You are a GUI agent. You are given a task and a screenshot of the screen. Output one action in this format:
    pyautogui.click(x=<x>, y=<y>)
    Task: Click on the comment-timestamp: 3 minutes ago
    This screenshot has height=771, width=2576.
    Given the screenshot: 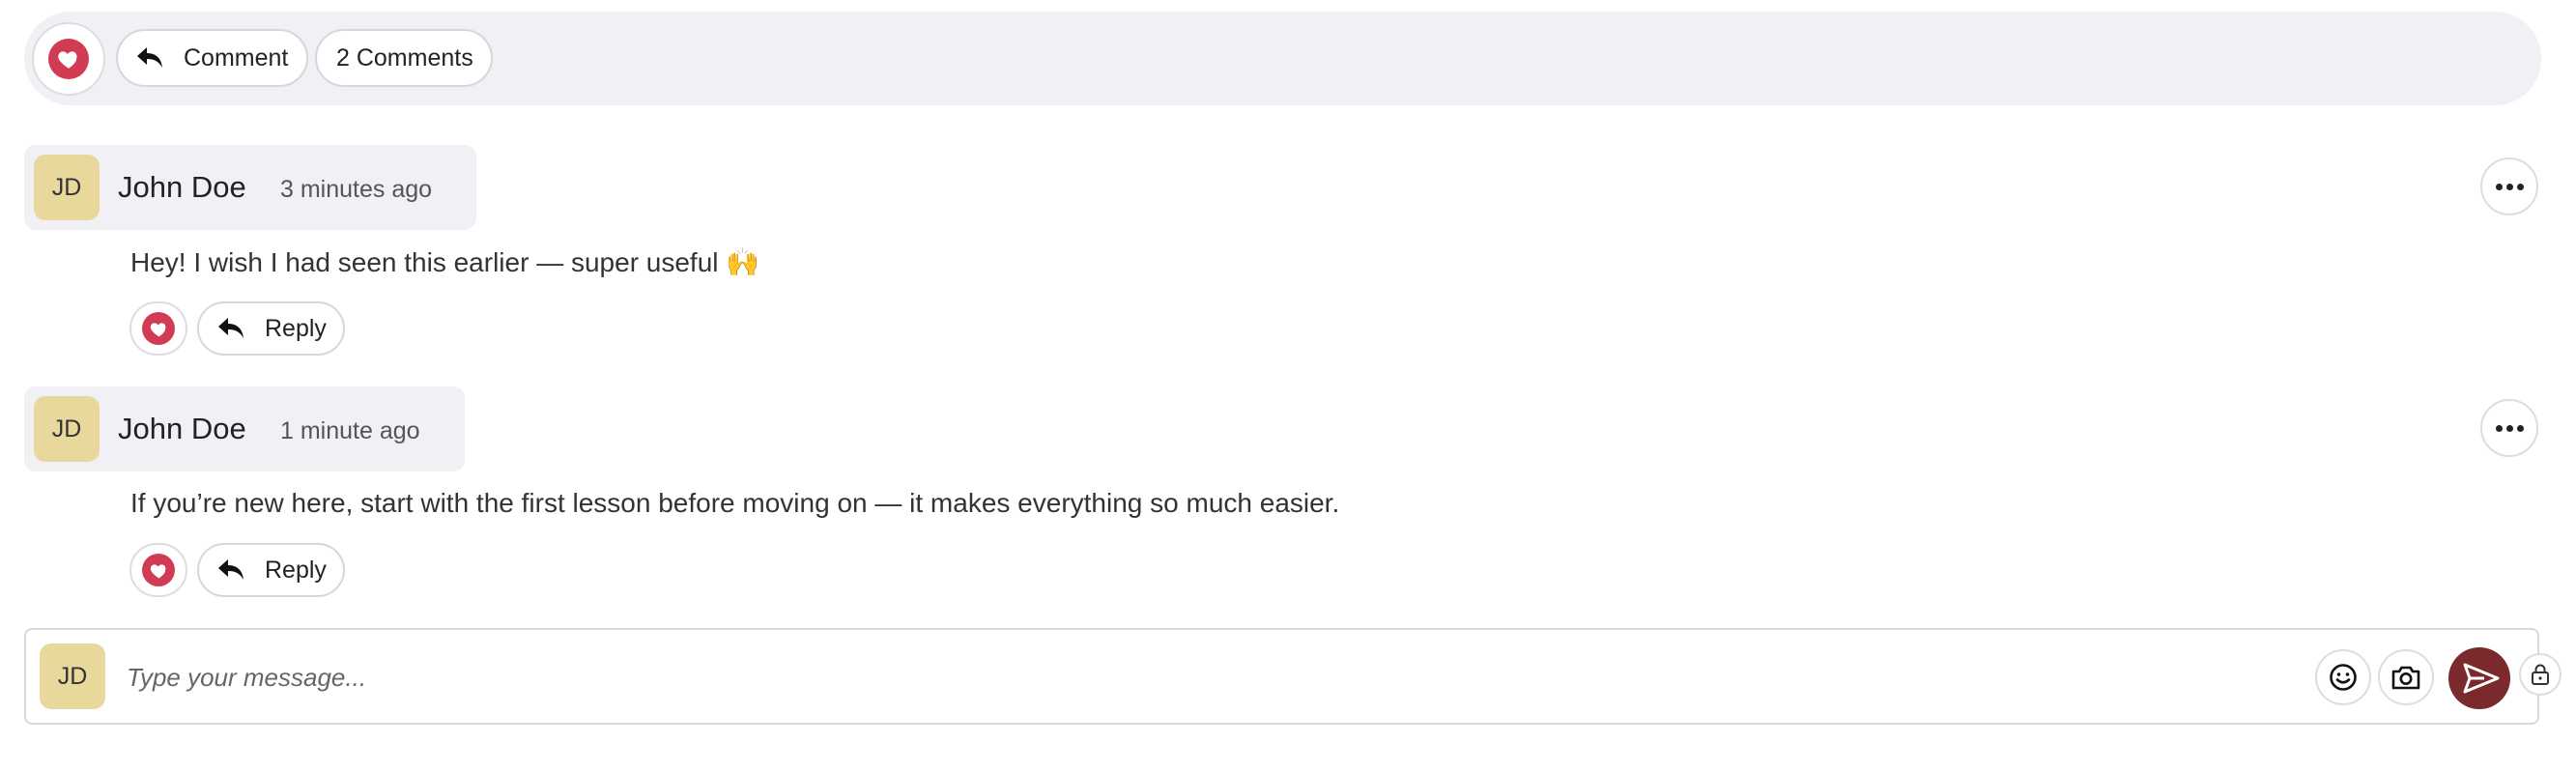 What is the action you would take?
    pyautogui.click(x=357, y=189)
    